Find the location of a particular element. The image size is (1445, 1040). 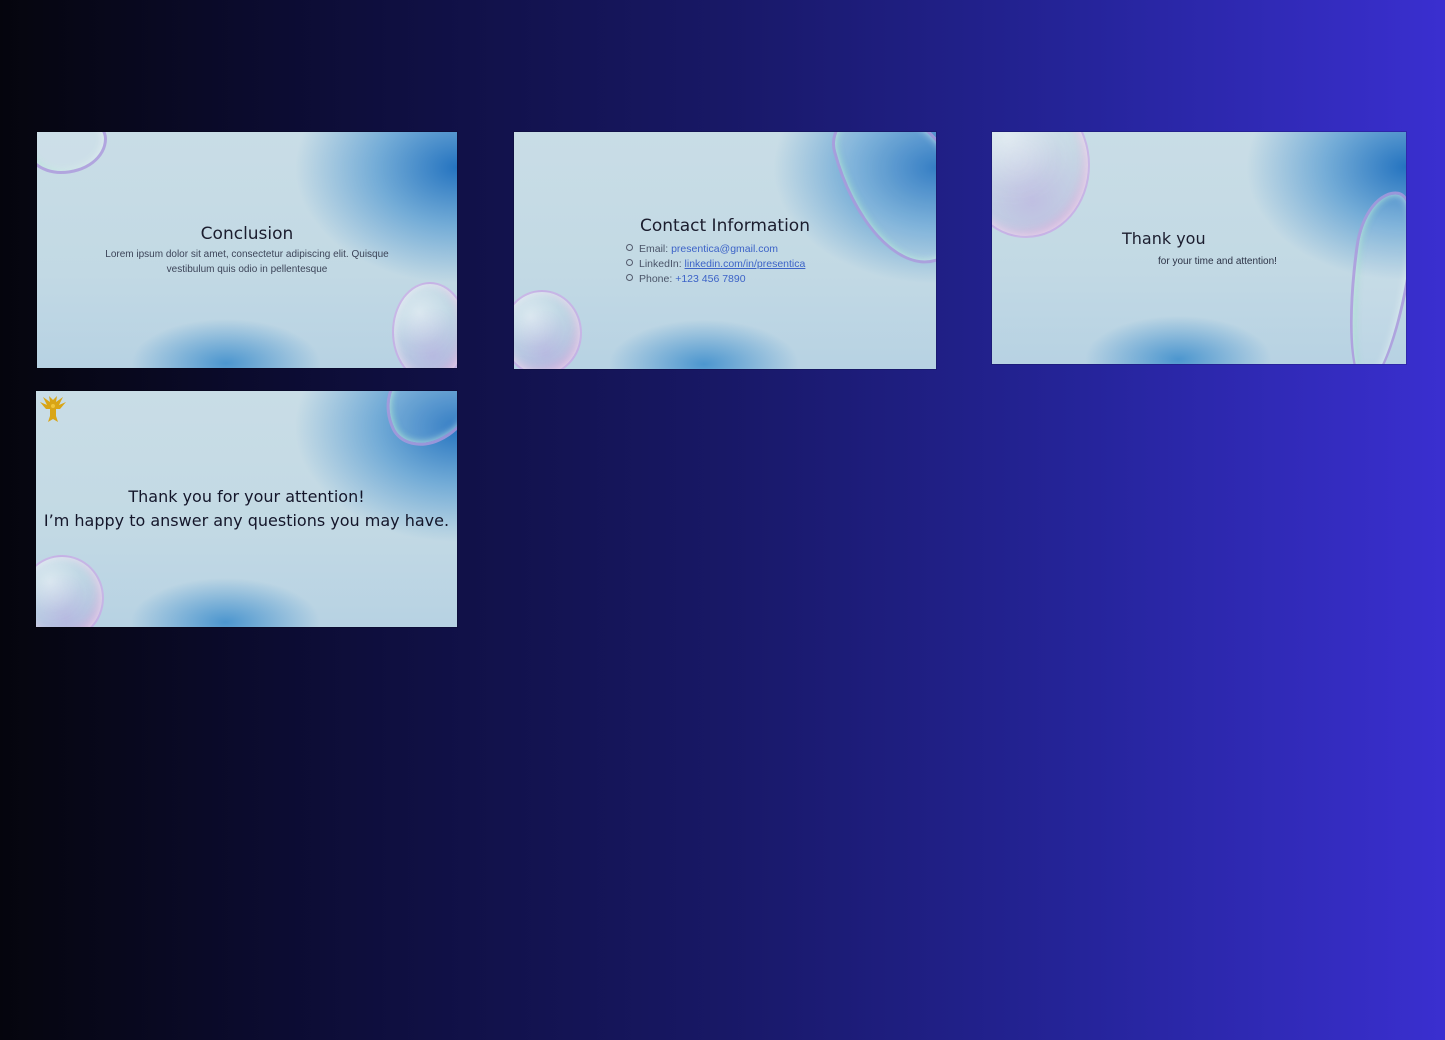

email-link: presentica@gmail.com is located at coordinates (724, 249).